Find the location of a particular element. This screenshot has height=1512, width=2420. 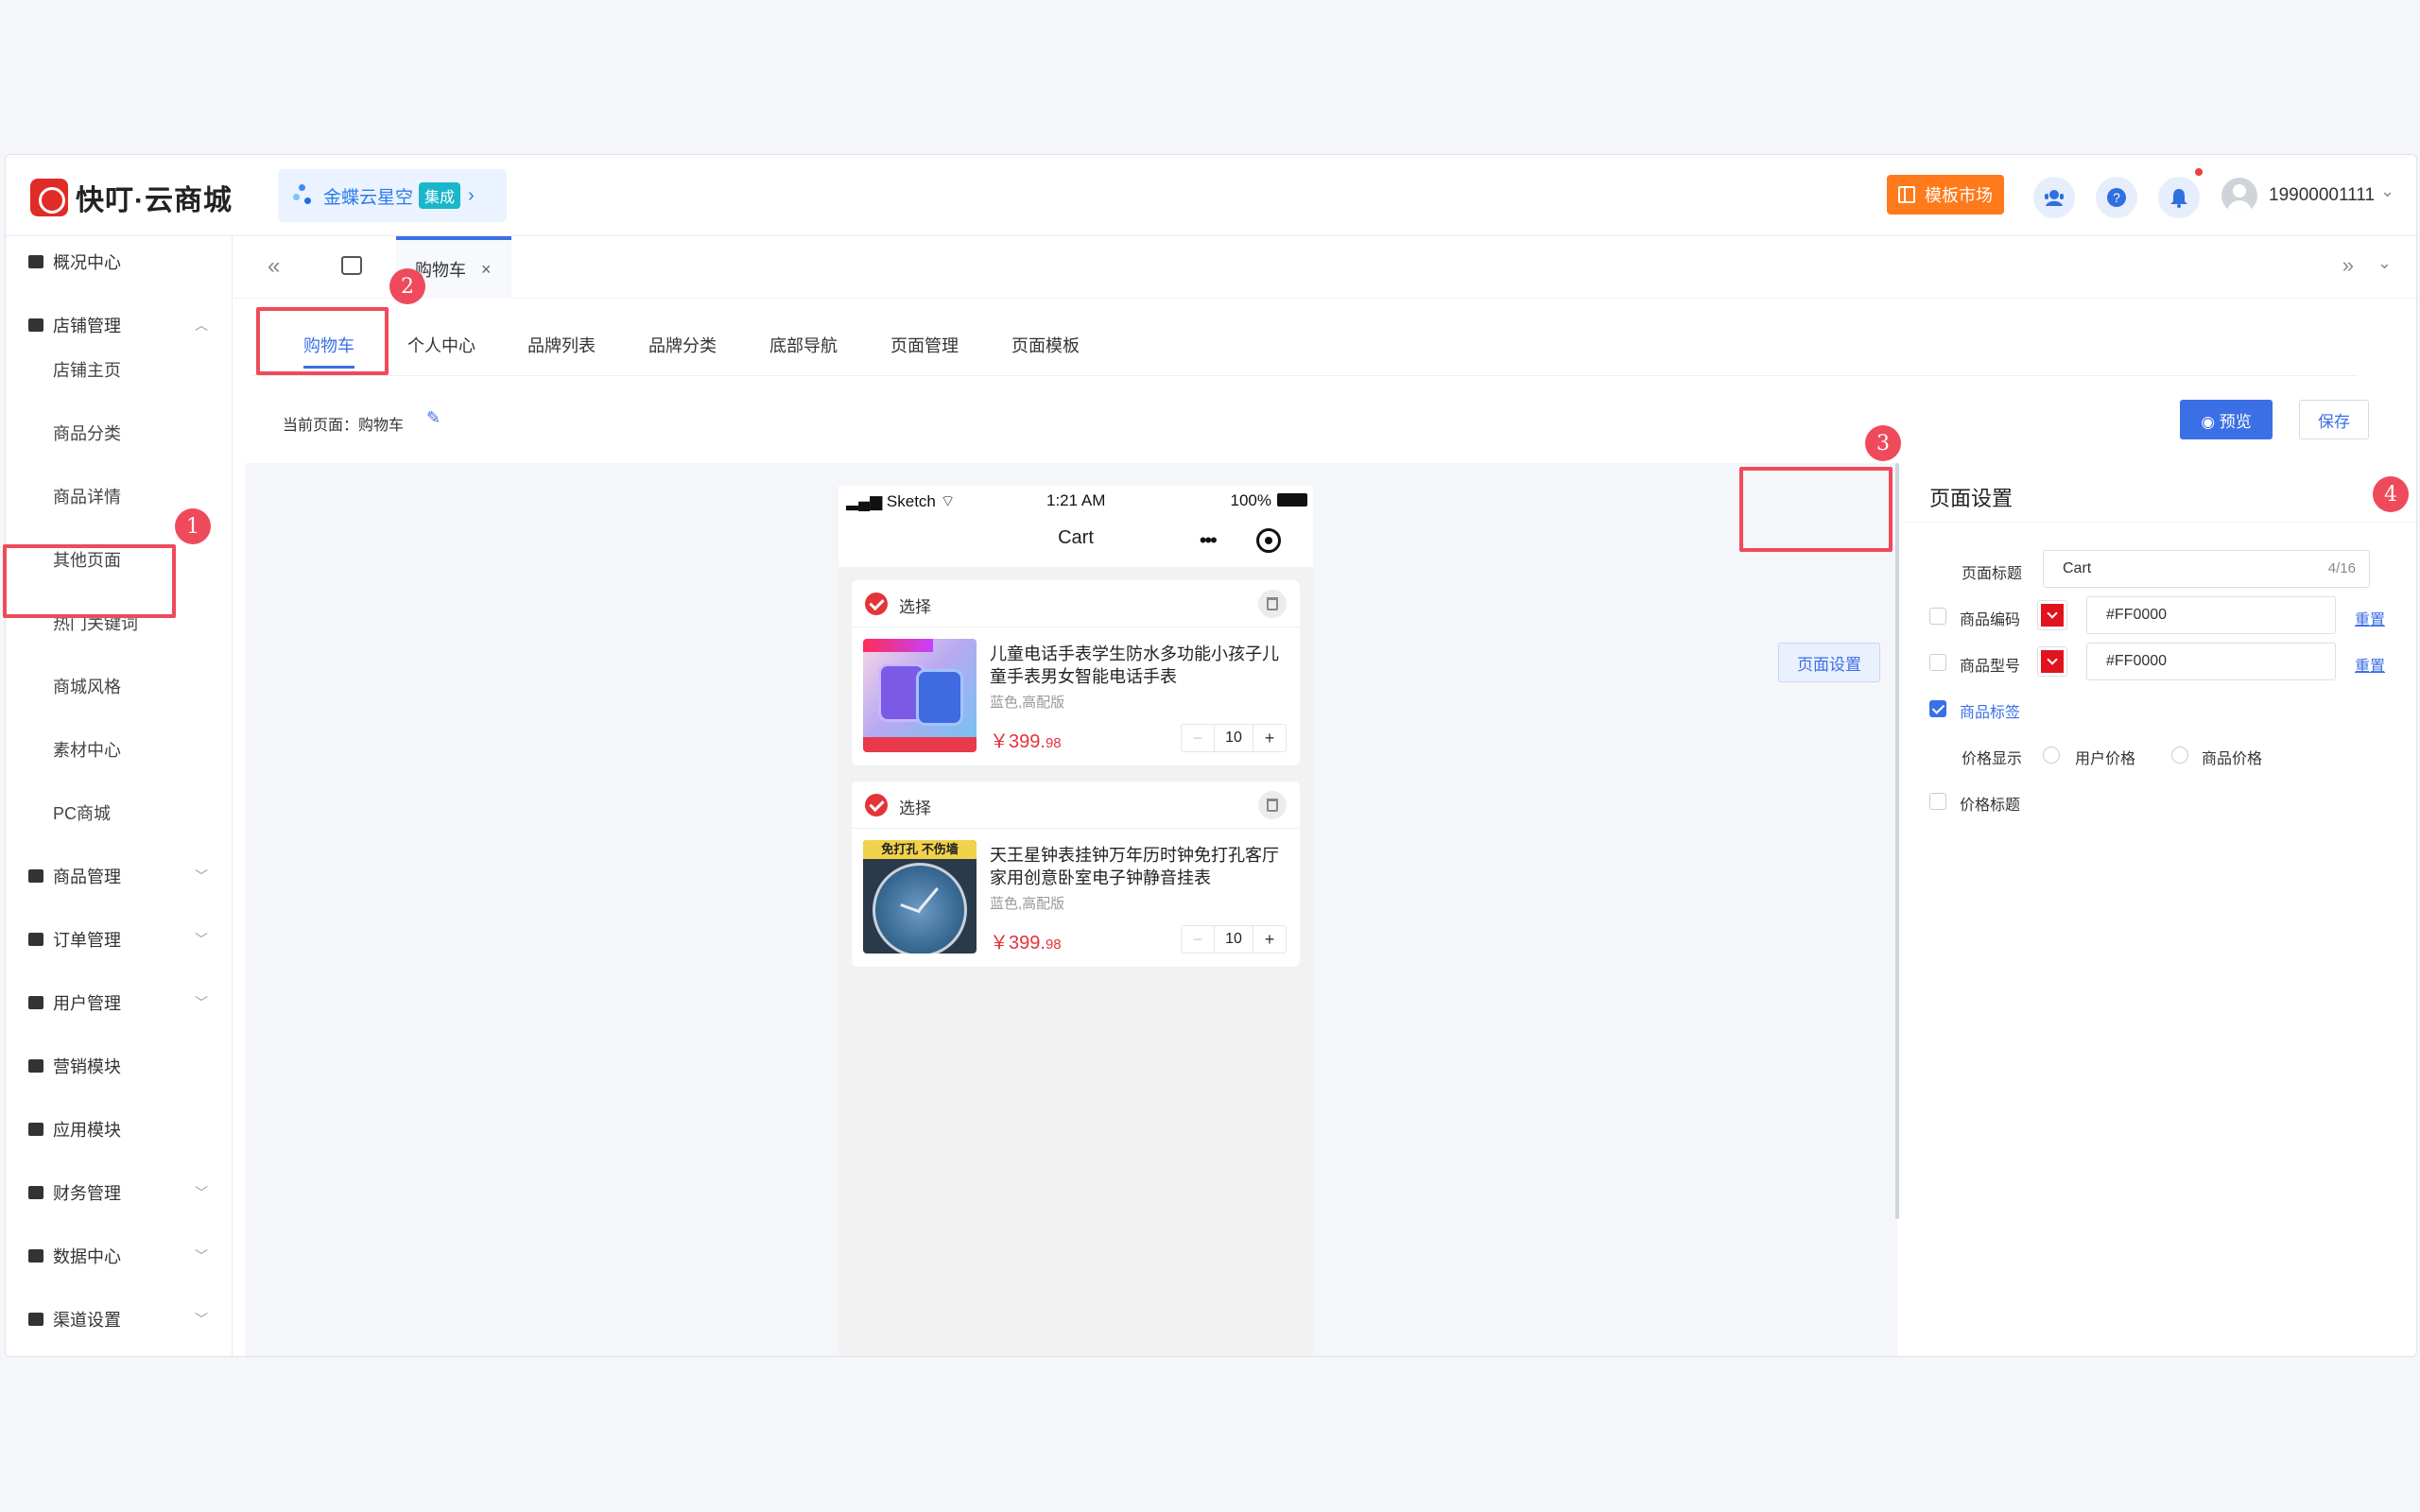

price-title-checkbox is located at coordinates (1937, 801).